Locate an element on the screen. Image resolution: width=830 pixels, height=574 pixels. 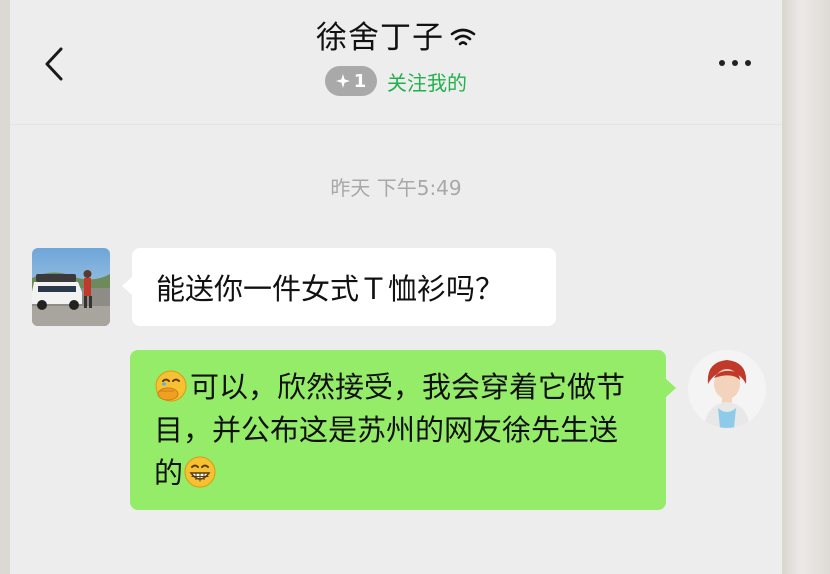
mutual-badge: 1 is located at coordinates (351, 81).